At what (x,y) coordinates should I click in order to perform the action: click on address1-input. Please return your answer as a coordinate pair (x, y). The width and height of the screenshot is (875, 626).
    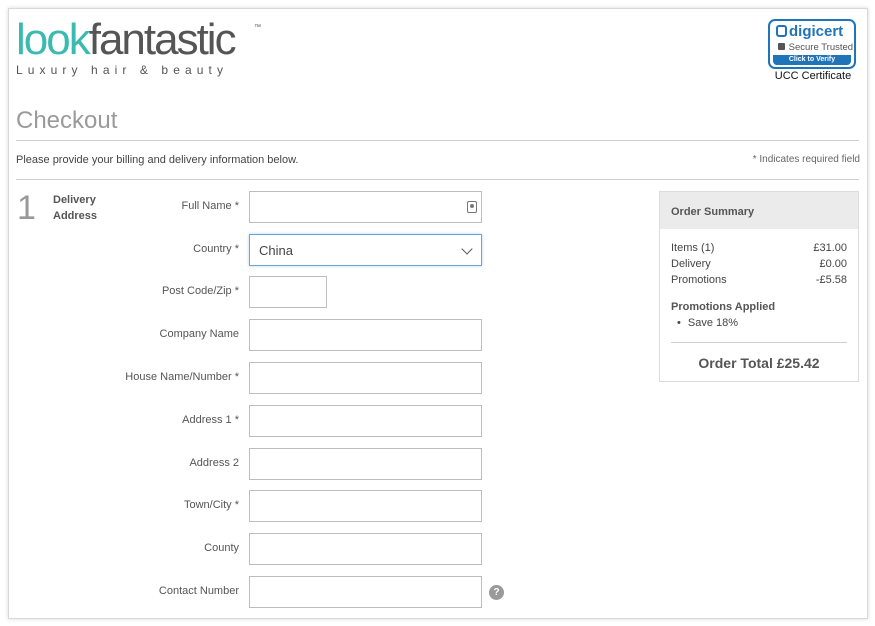
    Looking at the image, I should click on (365, 421).